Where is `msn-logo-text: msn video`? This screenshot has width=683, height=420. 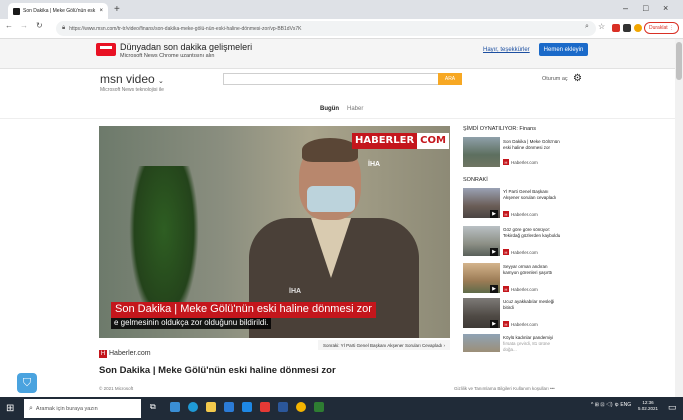 msn-logo-text: msn video is located at coordinates (127, 79).